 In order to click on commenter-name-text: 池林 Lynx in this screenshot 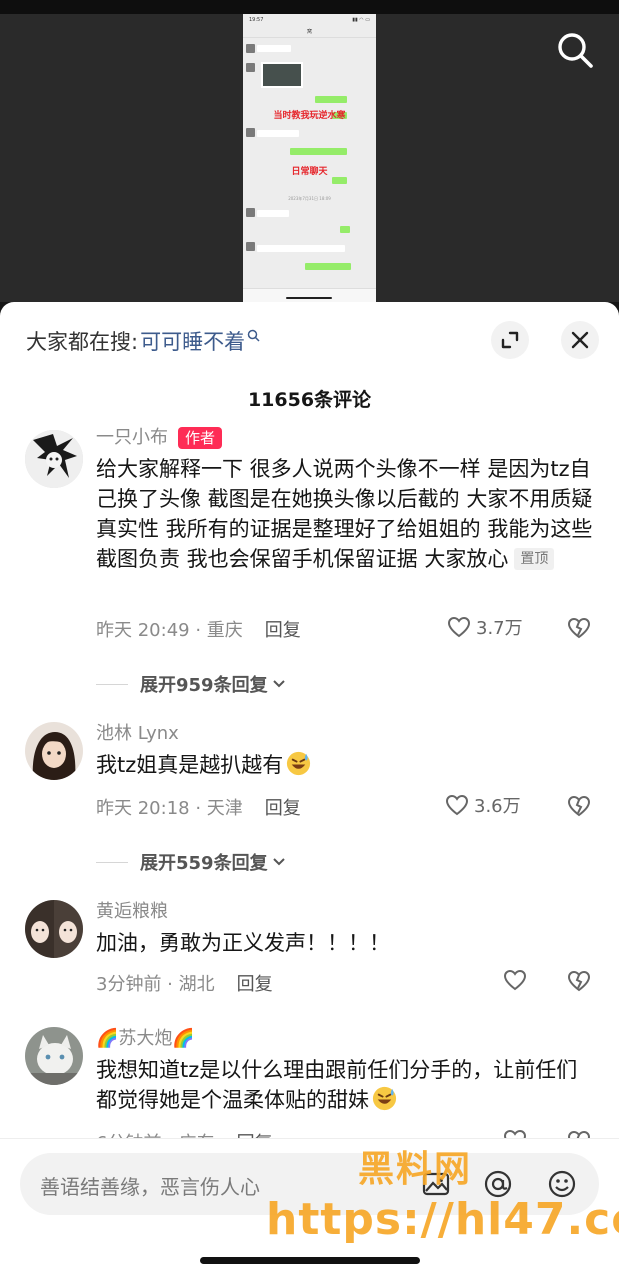, I will do `click(137, 733)`.